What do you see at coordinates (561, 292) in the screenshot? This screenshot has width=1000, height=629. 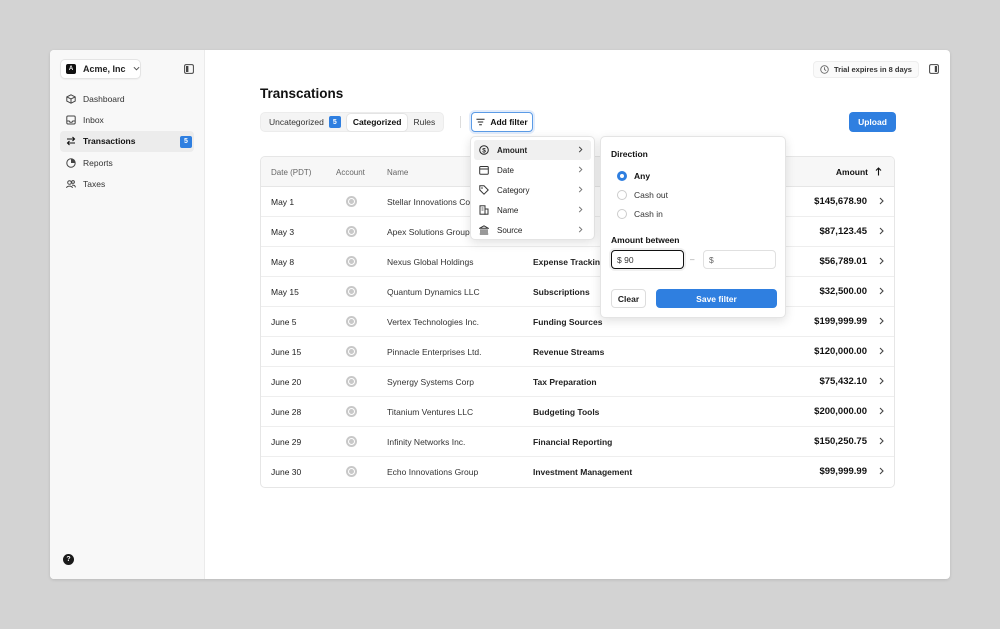 I see `row-category: Subscriptions` at bounding box center [561, 292].